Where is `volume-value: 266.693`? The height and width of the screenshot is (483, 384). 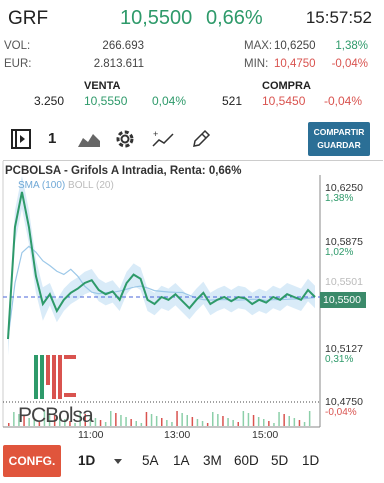 volume-value: 266.693 is located at coordinates (123, 46).